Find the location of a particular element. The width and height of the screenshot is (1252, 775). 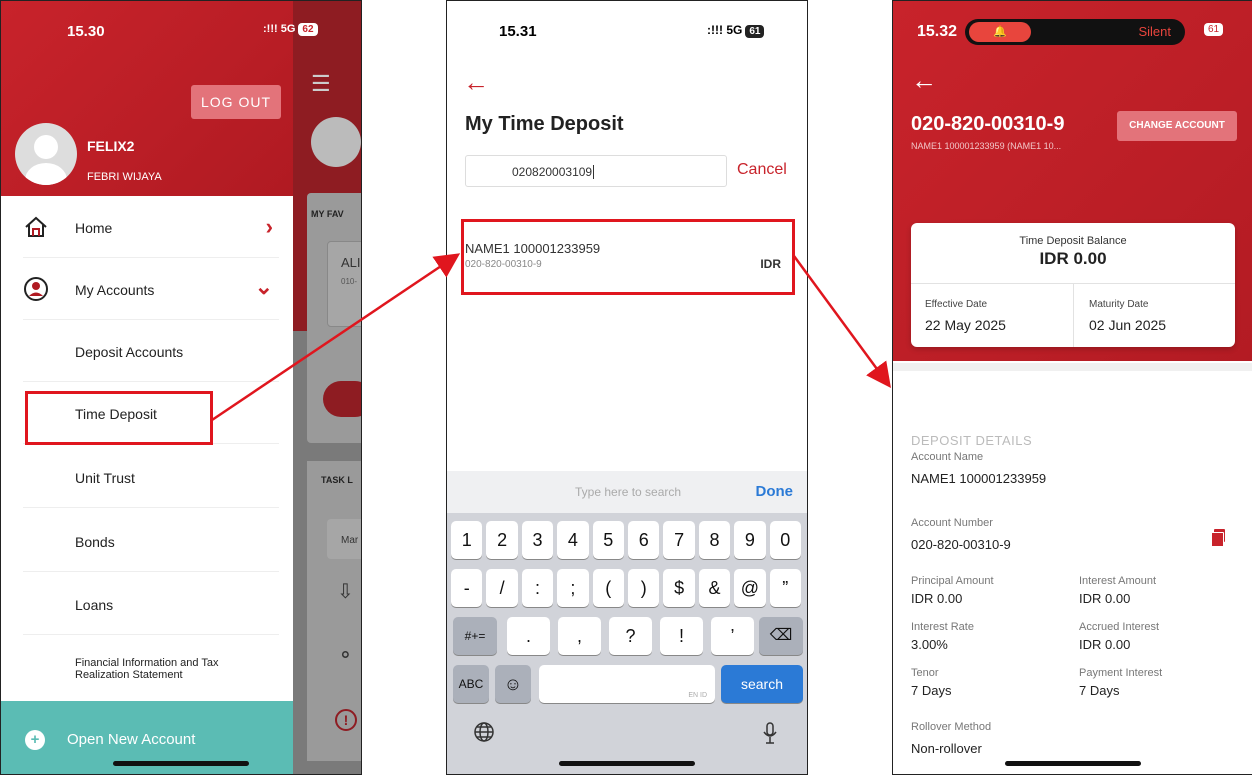

key: ; is located at coordinates (573, 588).